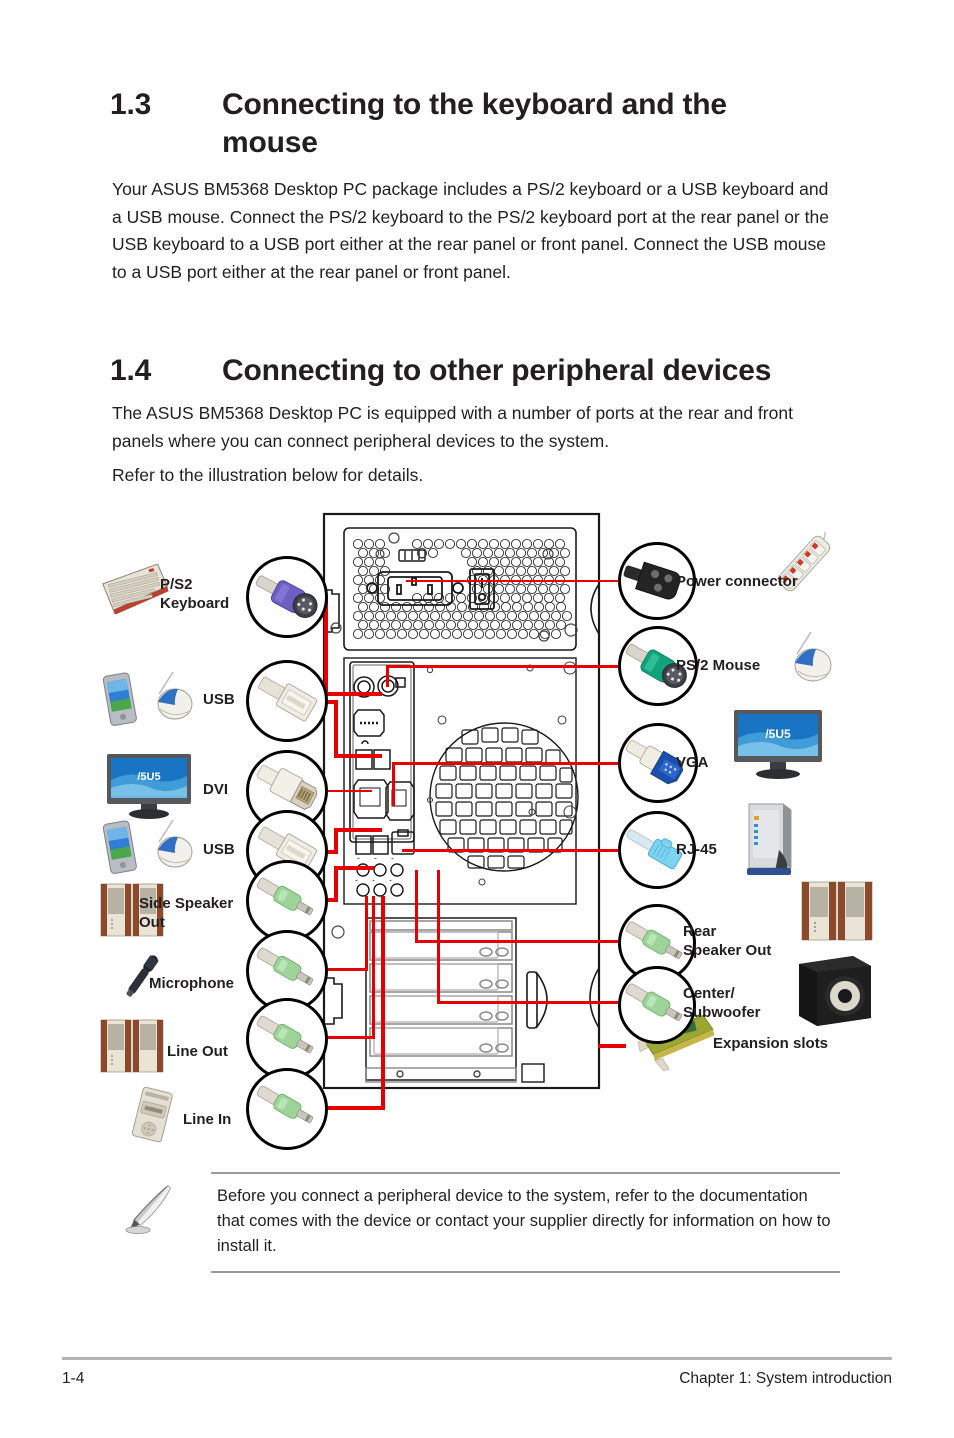  Describe the element at coordinates (191, 983) in the screenshot. I see `left-callout-label-5: Microphone` at that location.